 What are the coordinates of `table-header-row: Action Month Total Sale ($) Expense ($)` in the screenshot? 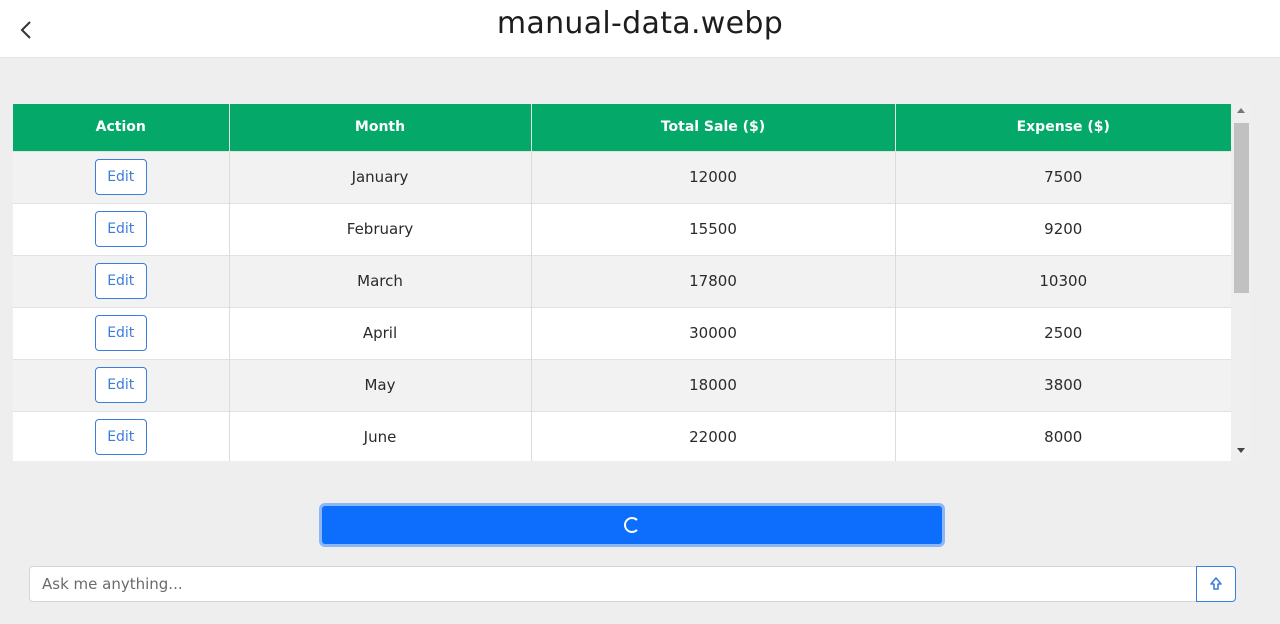 It's located at (622, 127).